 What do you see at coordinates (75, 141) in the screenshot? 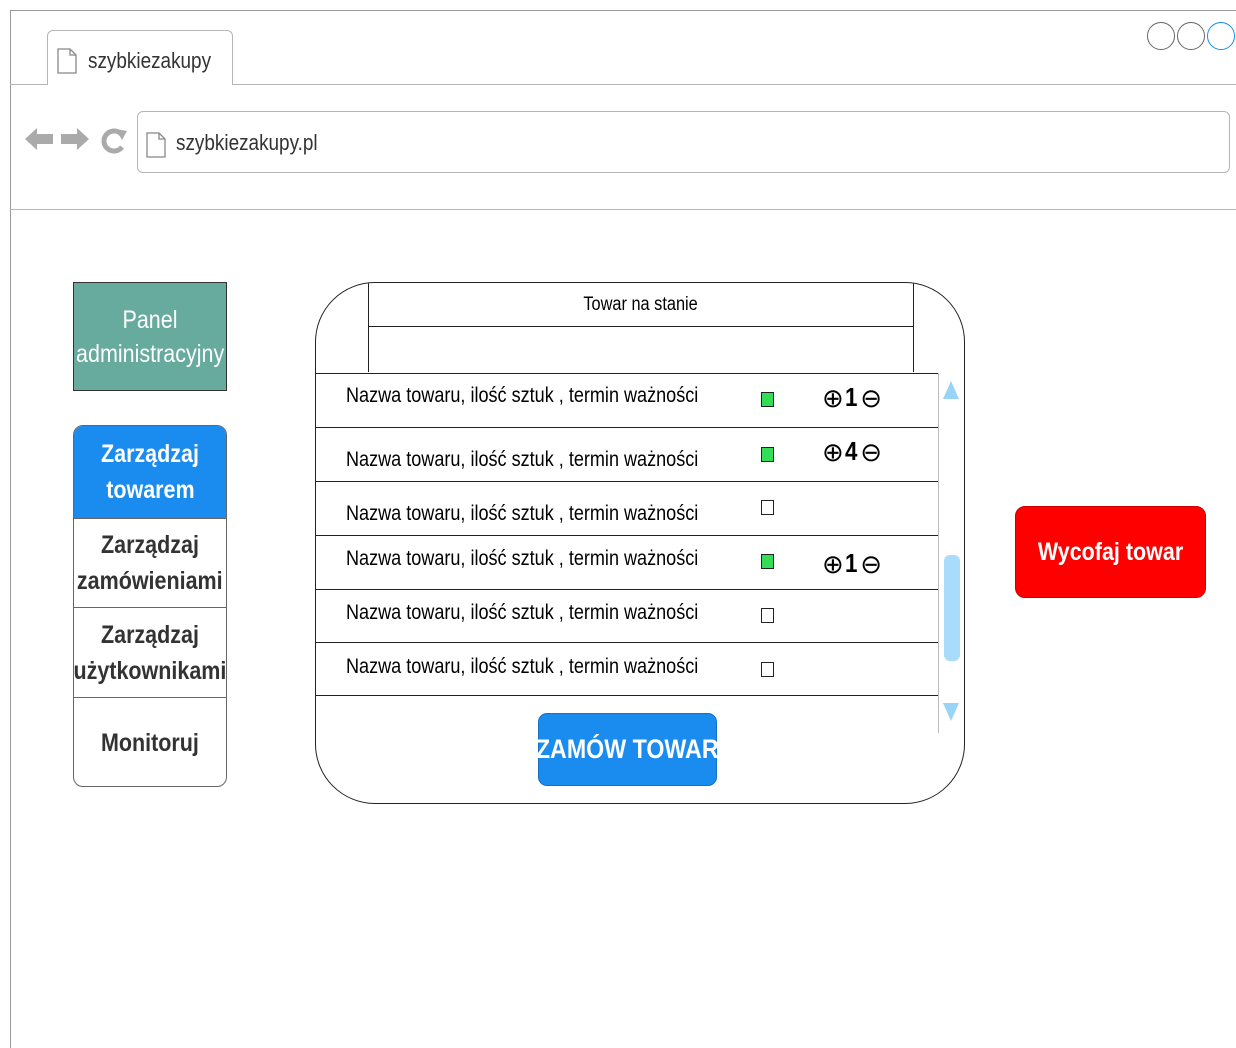
I see `forward-arrow-icon` at bounding box center [75, 141].